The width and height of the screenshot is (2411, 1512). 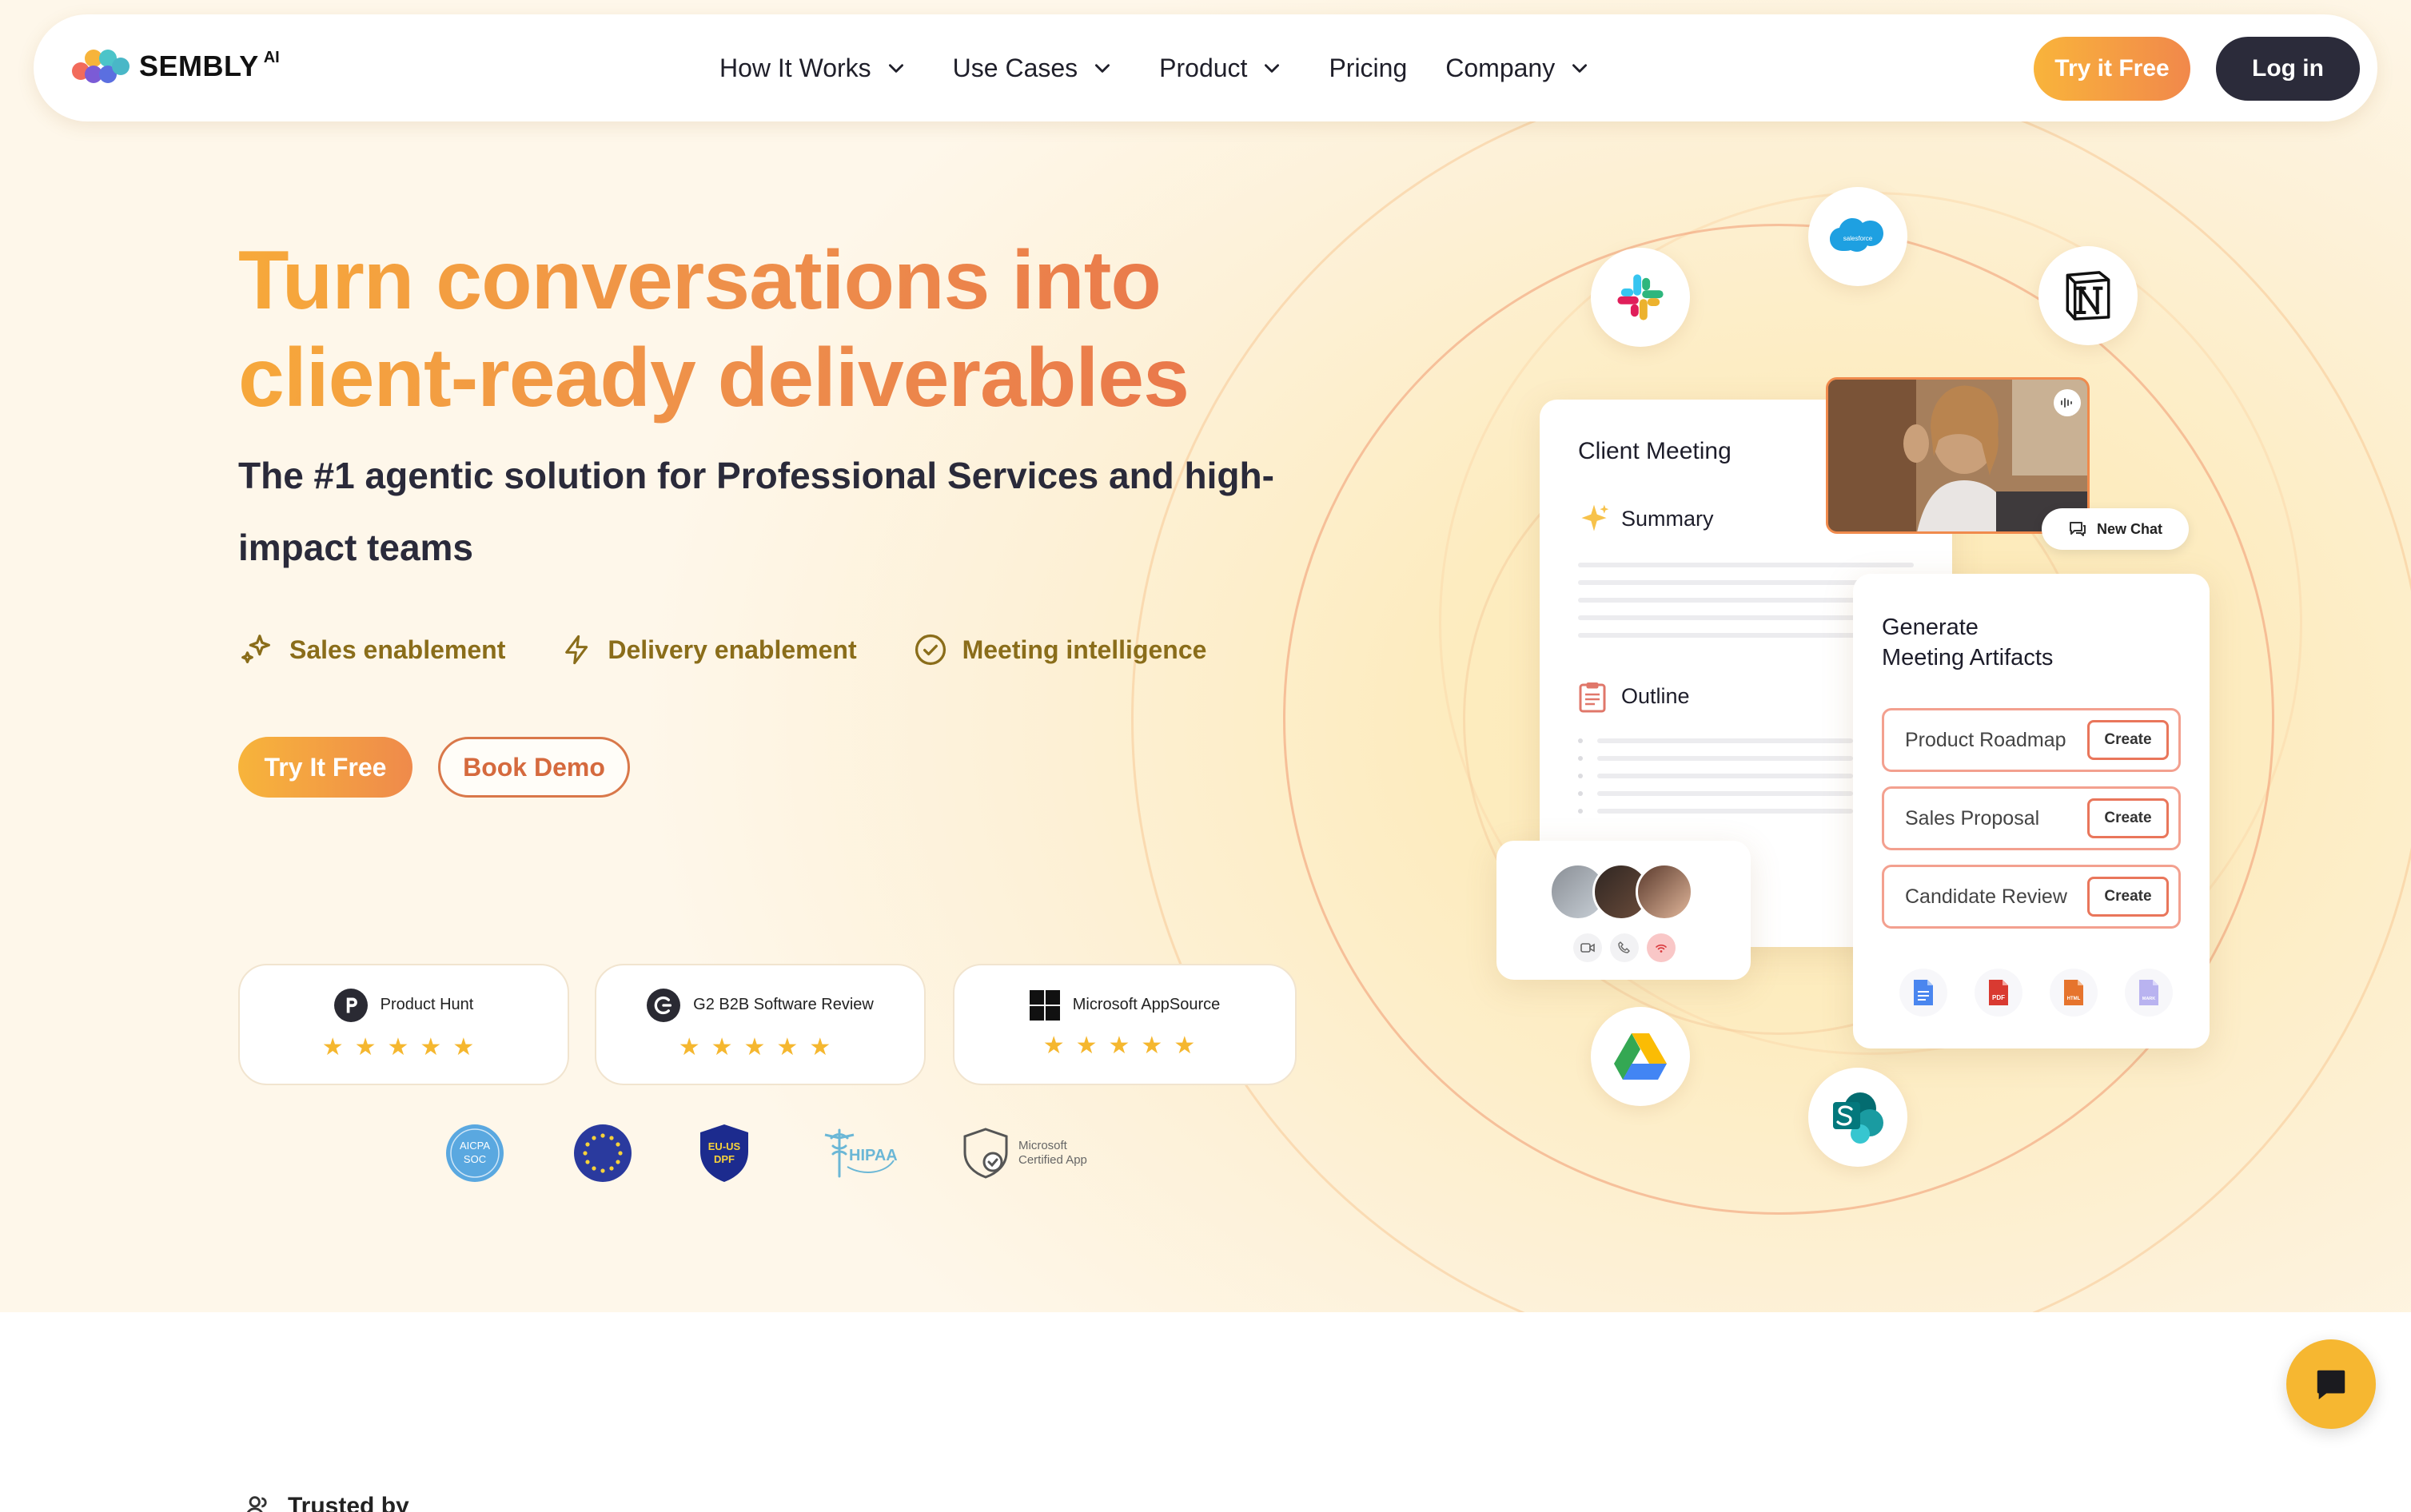 What do you see at coordinates (101, 66) in the screenshot?
I see `logo-mark-icon` at bounding box center [101, 66].